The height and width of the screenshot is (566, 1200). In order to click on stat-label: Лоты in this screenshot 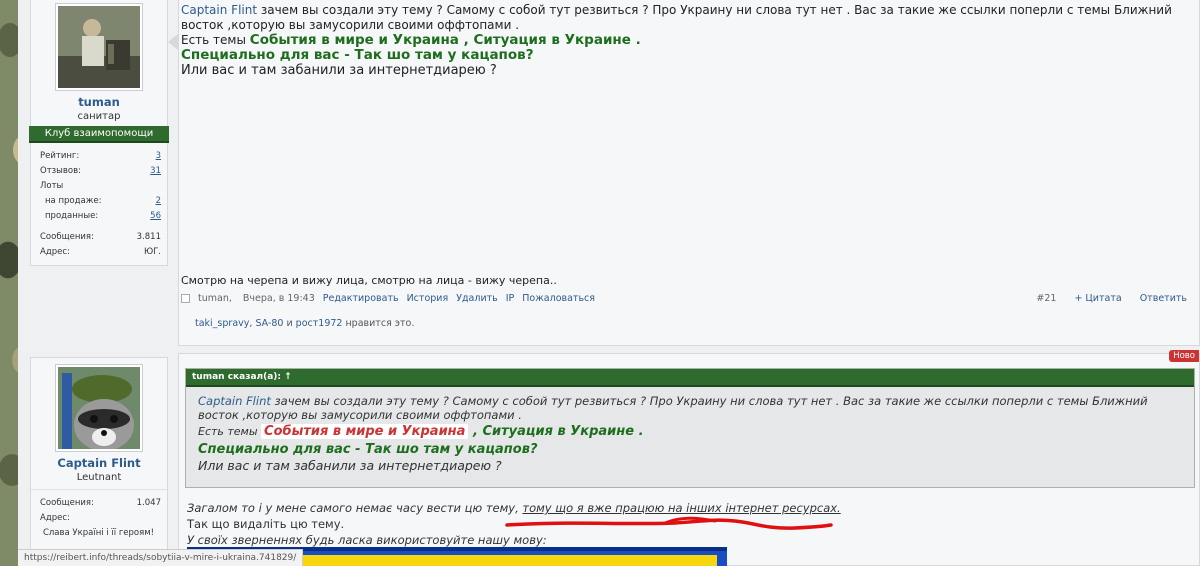, I will do `click(52, 186)`.